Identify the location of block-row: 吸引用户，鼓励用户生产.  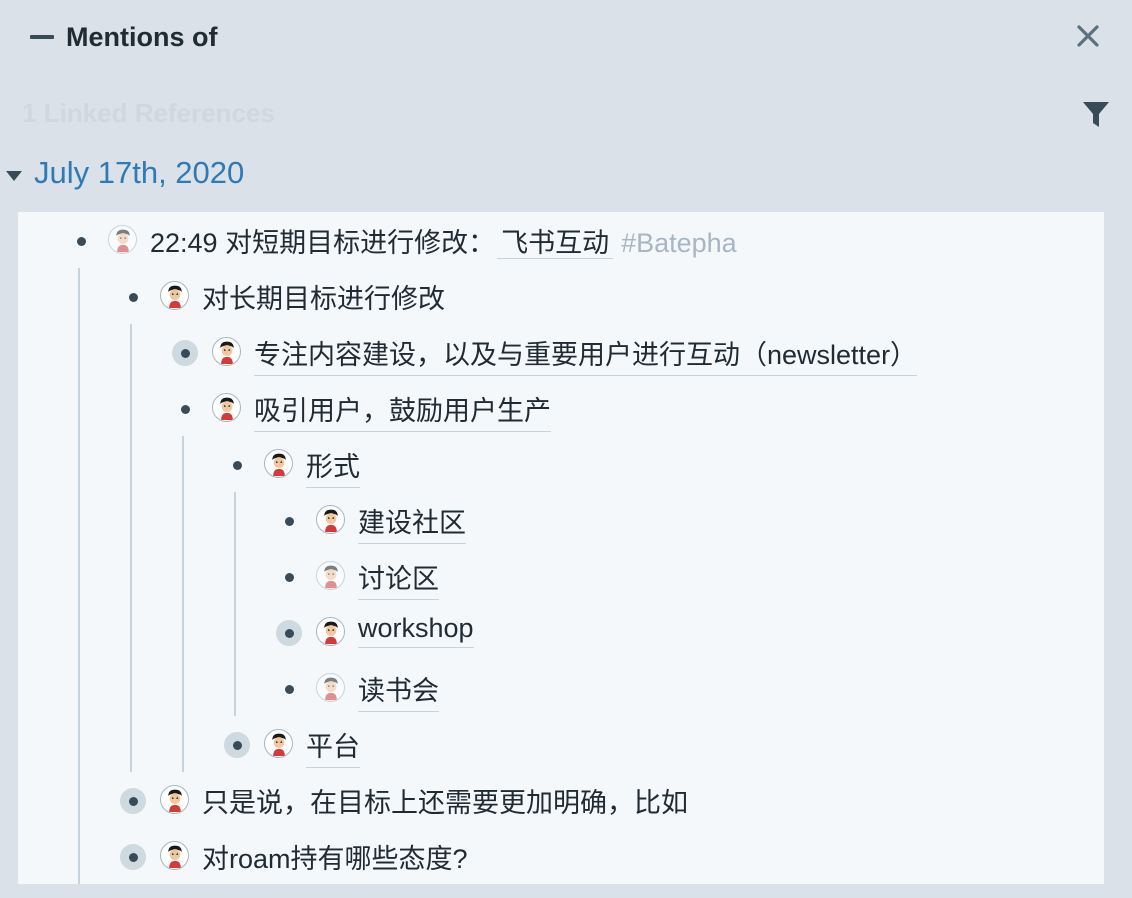
(561, 408).